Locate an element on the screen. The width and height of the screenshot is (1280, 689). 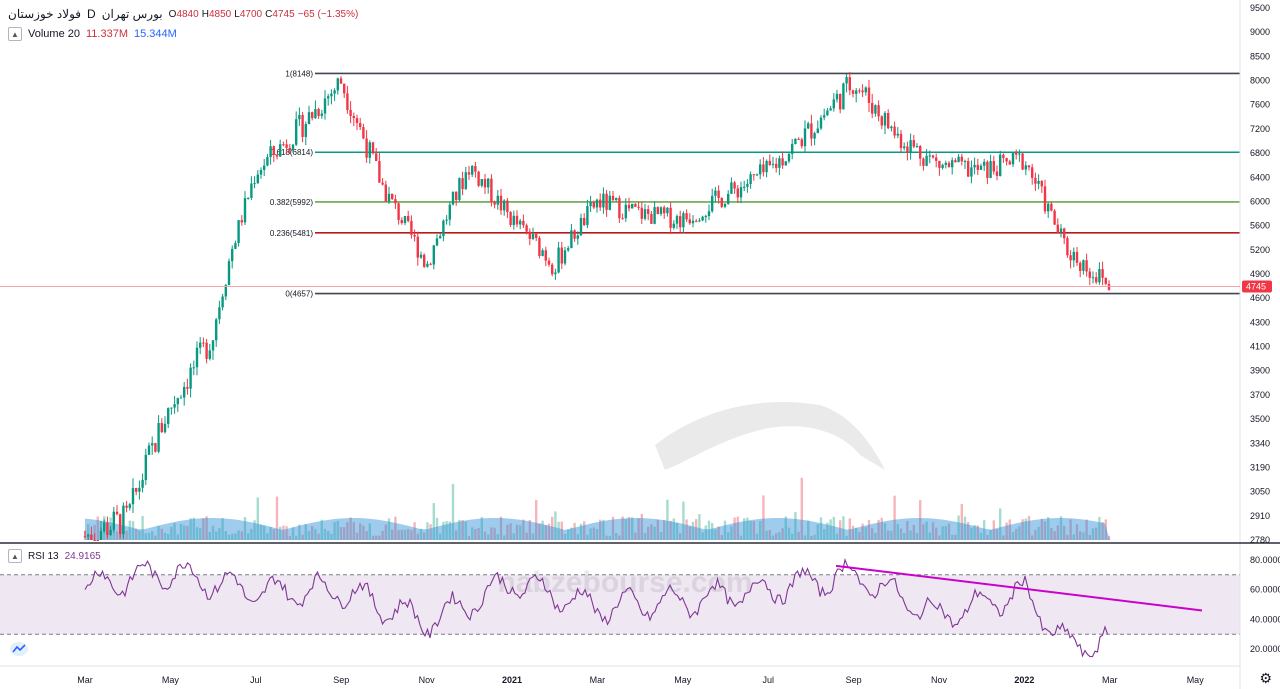
rsi-label: RSI 13 is located at coordinates (43, 556).